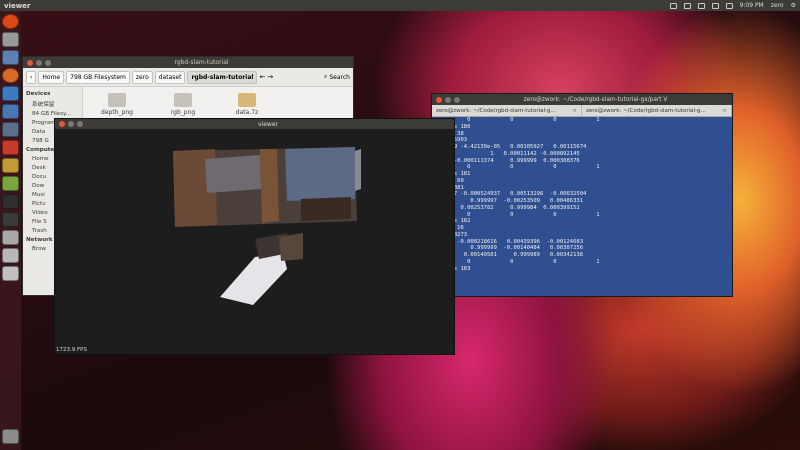 The height and width of the screenshot is (450, 800). I want to click on viewer-icon, so click(10, 219).